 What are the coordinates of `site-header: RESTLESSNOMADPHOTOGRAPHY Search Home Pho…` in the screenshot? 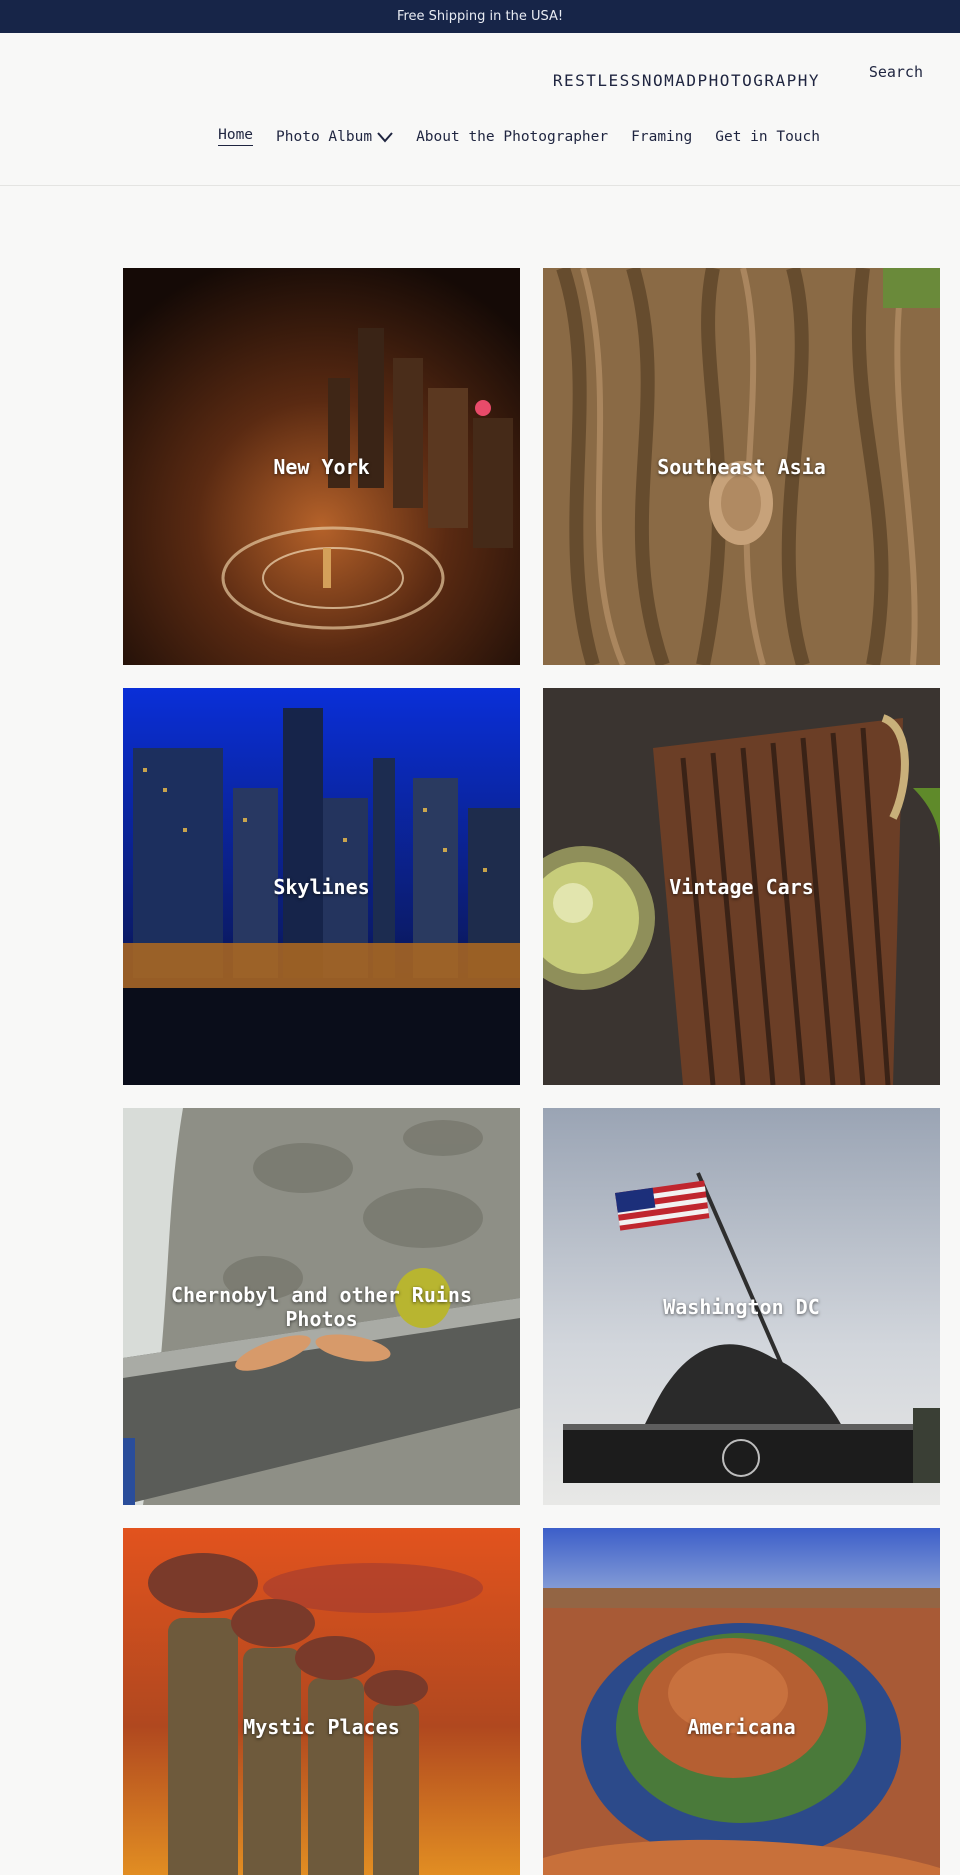 It's located at (480, 109).